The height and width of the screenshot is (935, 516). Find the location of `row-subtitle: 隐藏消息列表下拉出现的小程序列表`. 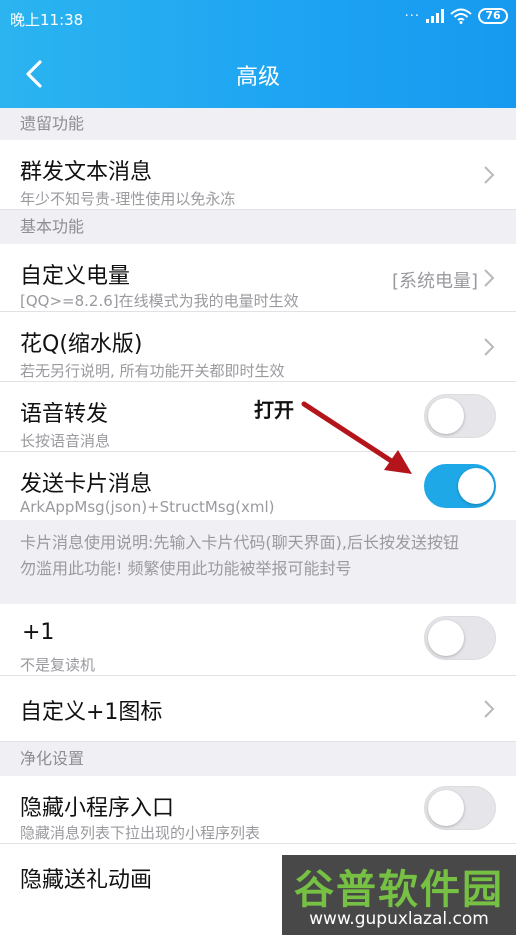

row-subtitle: 隐藏消息列表下拉出现的小程序列表 is located at coordinates (140, 833).